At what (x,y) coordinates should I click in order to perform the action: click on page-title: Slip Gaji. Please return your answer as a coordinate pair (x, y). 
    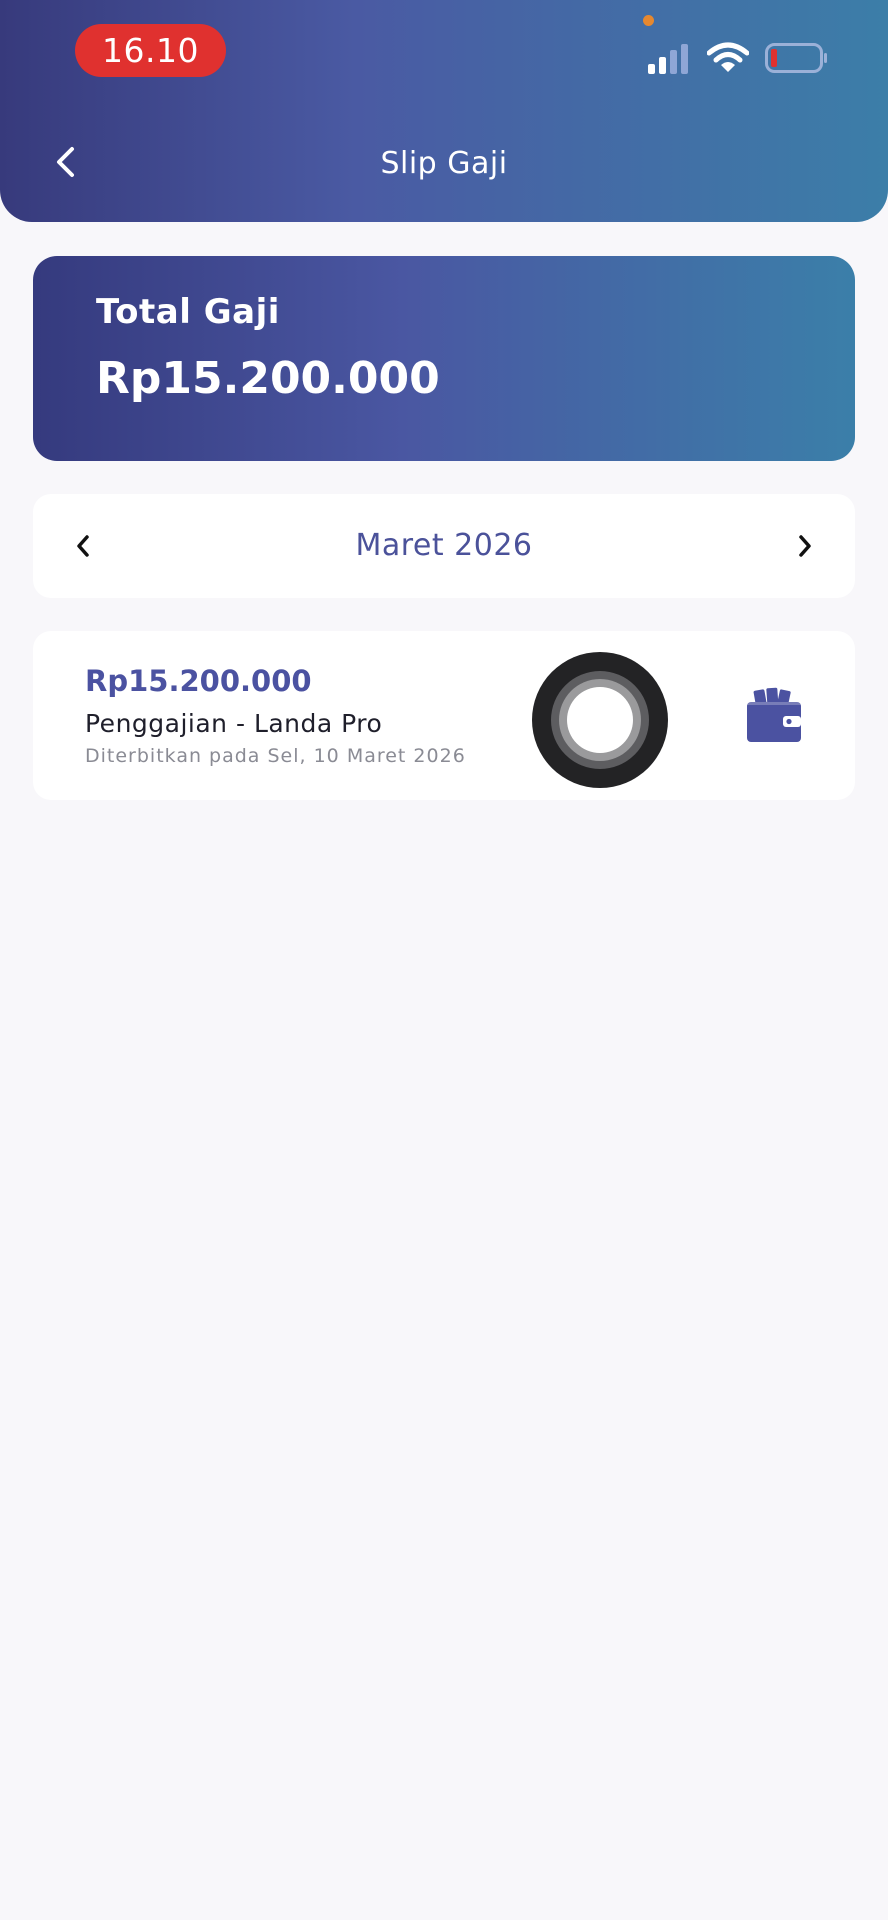
    Looking at the image, I should click on (444, 163).